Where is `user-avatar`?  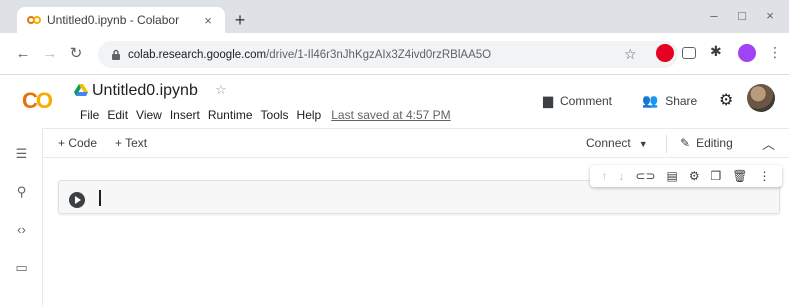 user-avatar is located at coordinates (761, 98).